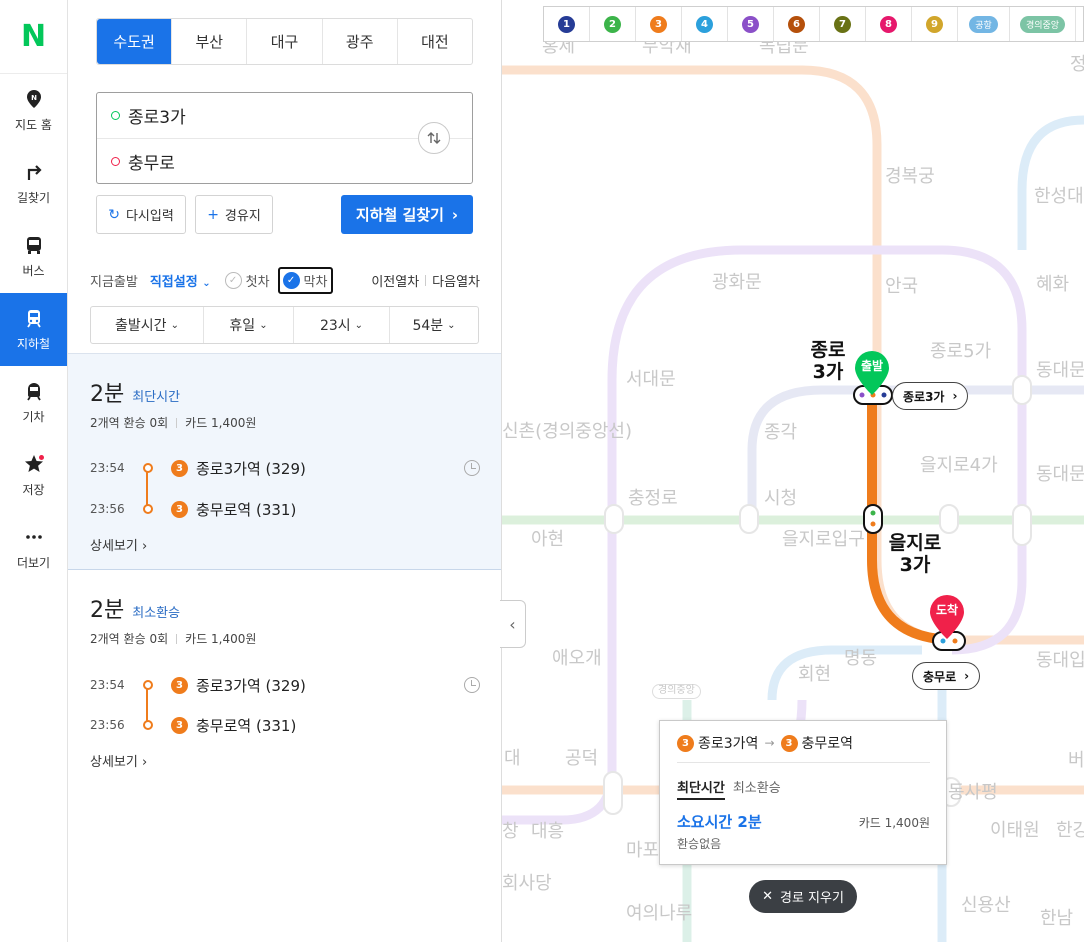  I want to click on map-label: 마포, so click(643, 850).